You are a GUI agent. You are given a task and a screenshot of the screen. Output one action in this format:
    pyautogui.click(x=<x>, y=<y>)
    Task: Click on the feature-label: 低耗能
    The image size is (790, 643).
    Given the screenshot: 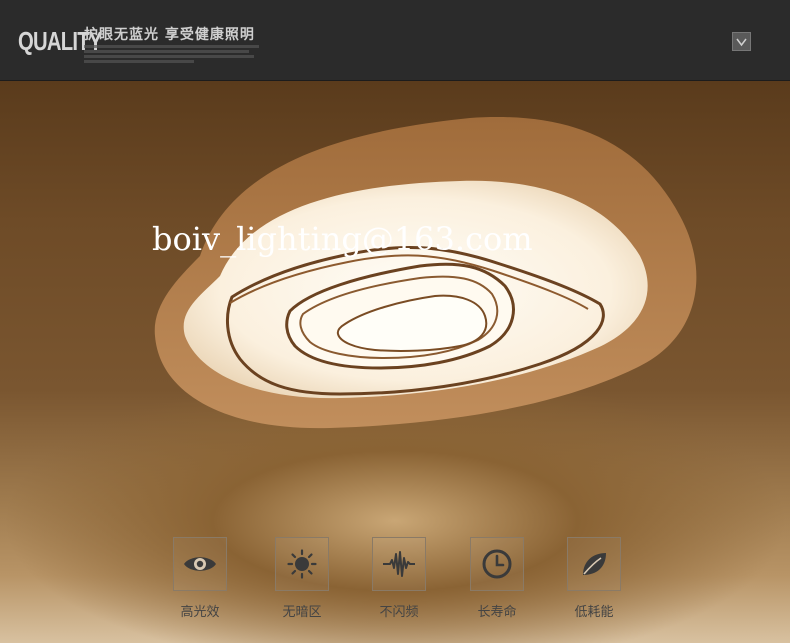 What is the action you would take?
    pyautogui.click(x=594, y=612)
    